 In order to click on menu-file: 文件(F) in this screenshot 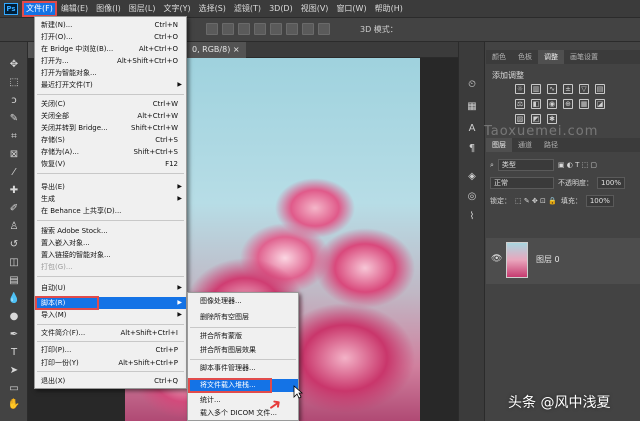, I will do `click(39, 8)`.